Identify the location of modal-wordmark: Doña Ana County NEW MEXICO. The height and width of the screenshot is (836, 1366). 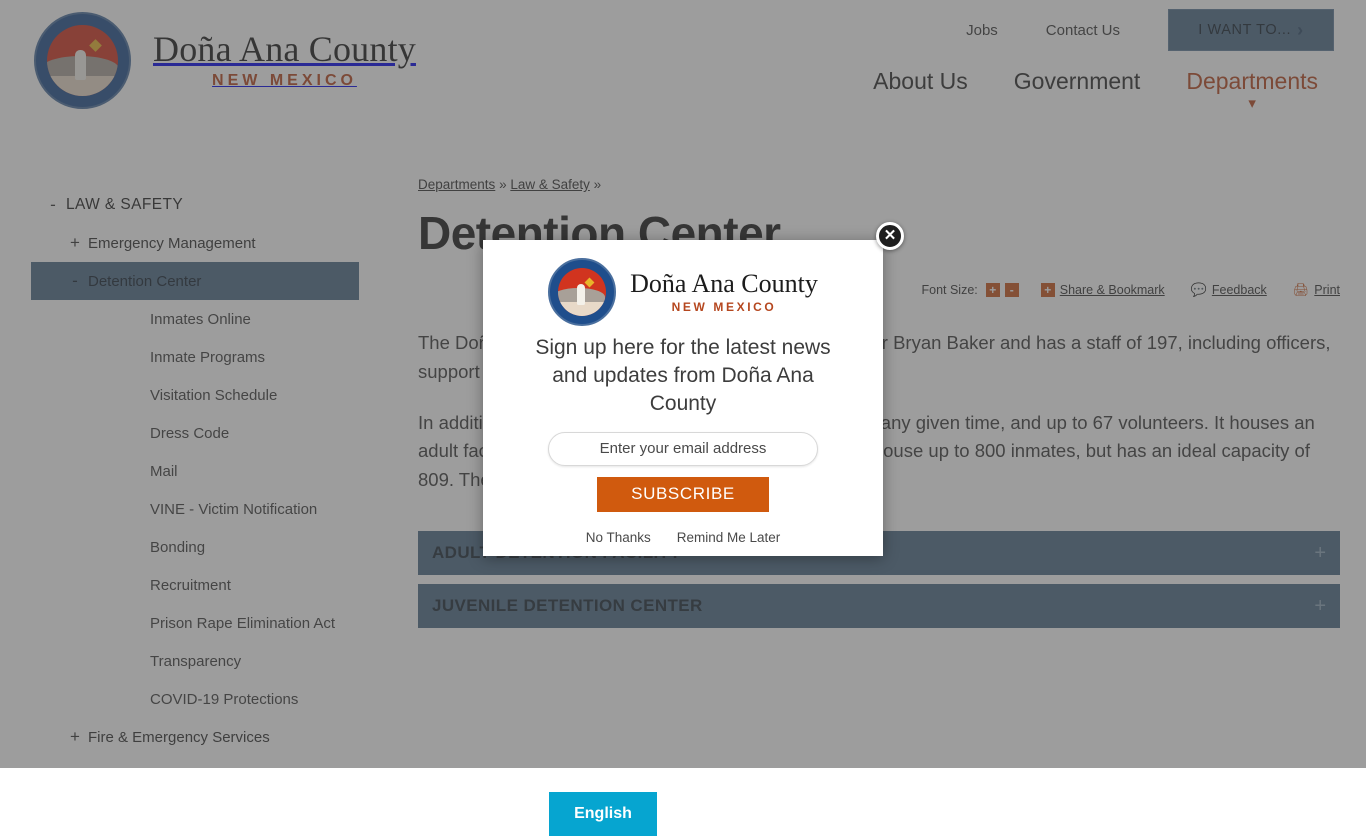
(724, 291).